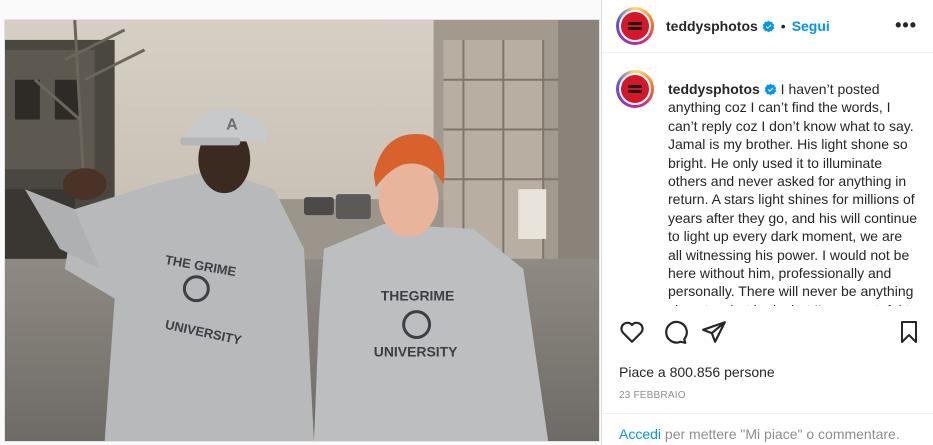  I want to click on comment-icon, so click(675, 332).